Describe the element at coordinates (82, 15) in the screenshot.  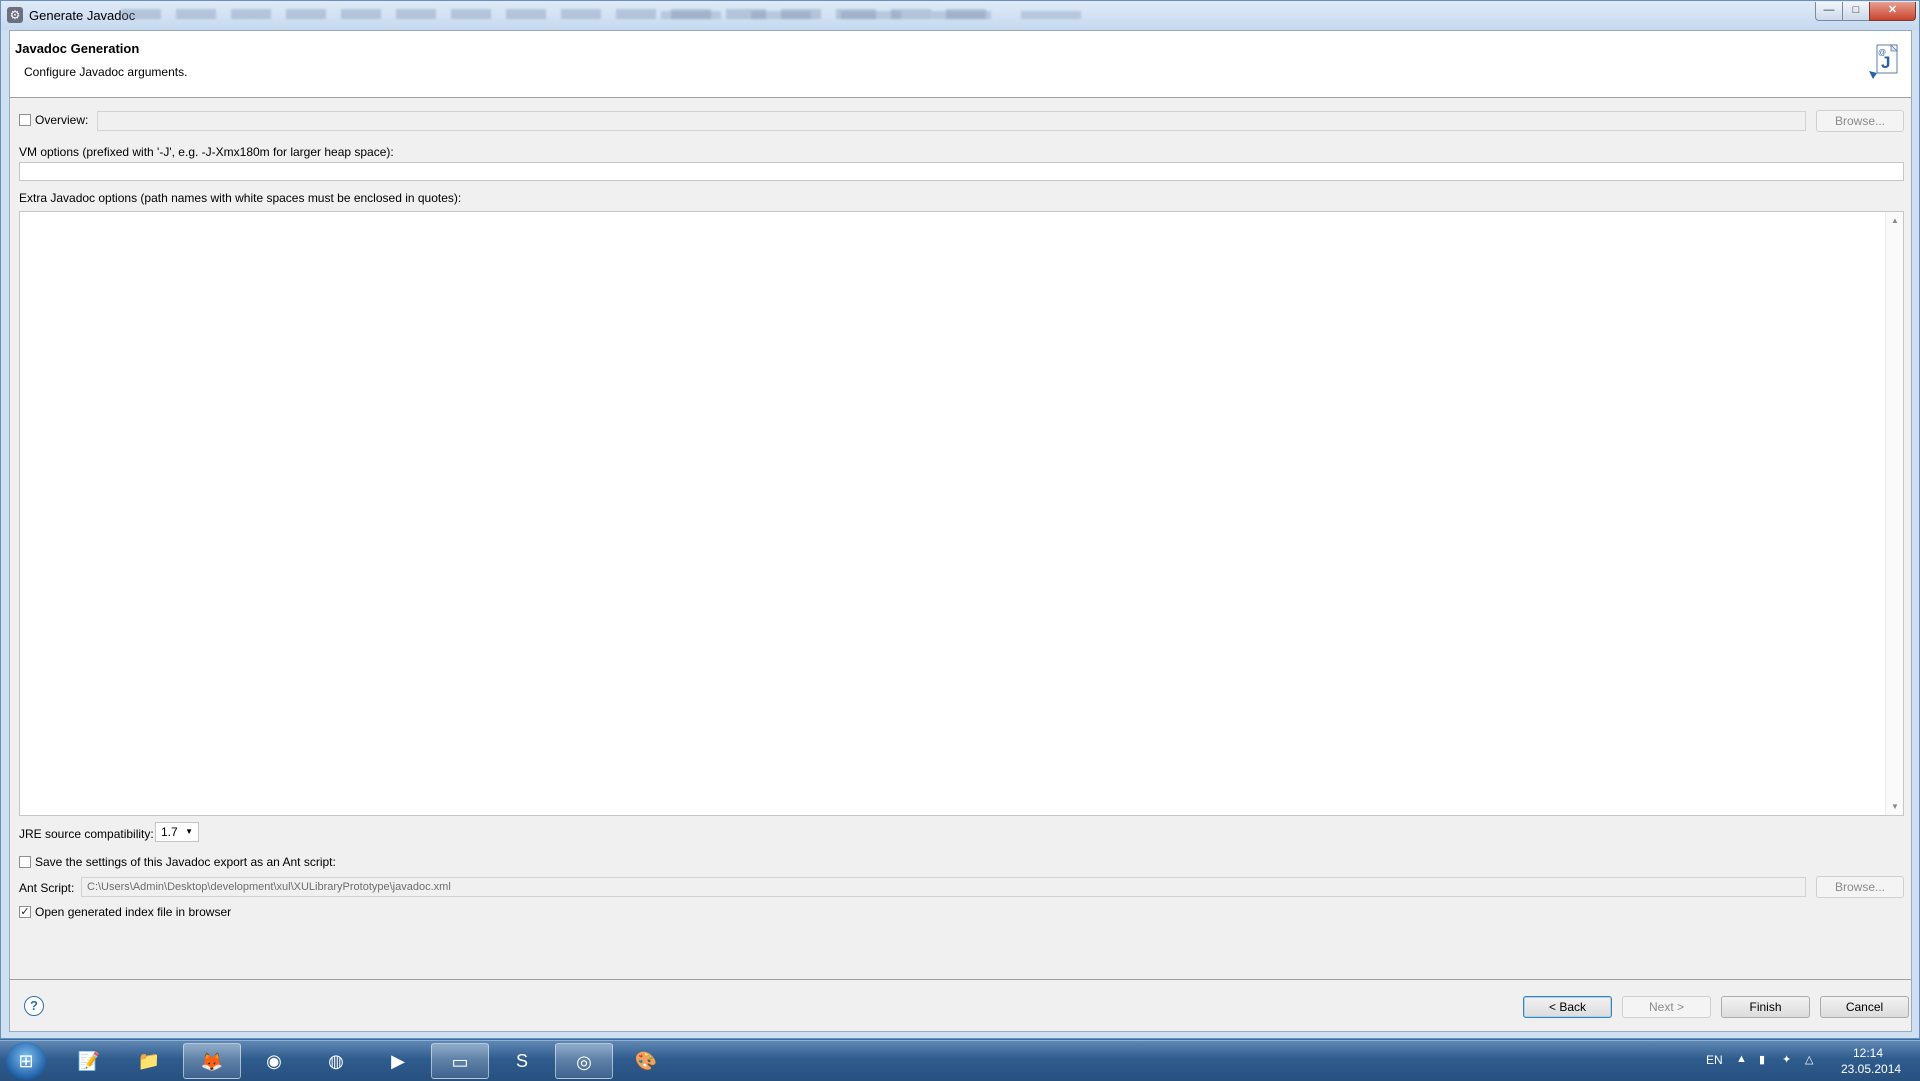
I see `window-title: Generate Javadoc` at that location.